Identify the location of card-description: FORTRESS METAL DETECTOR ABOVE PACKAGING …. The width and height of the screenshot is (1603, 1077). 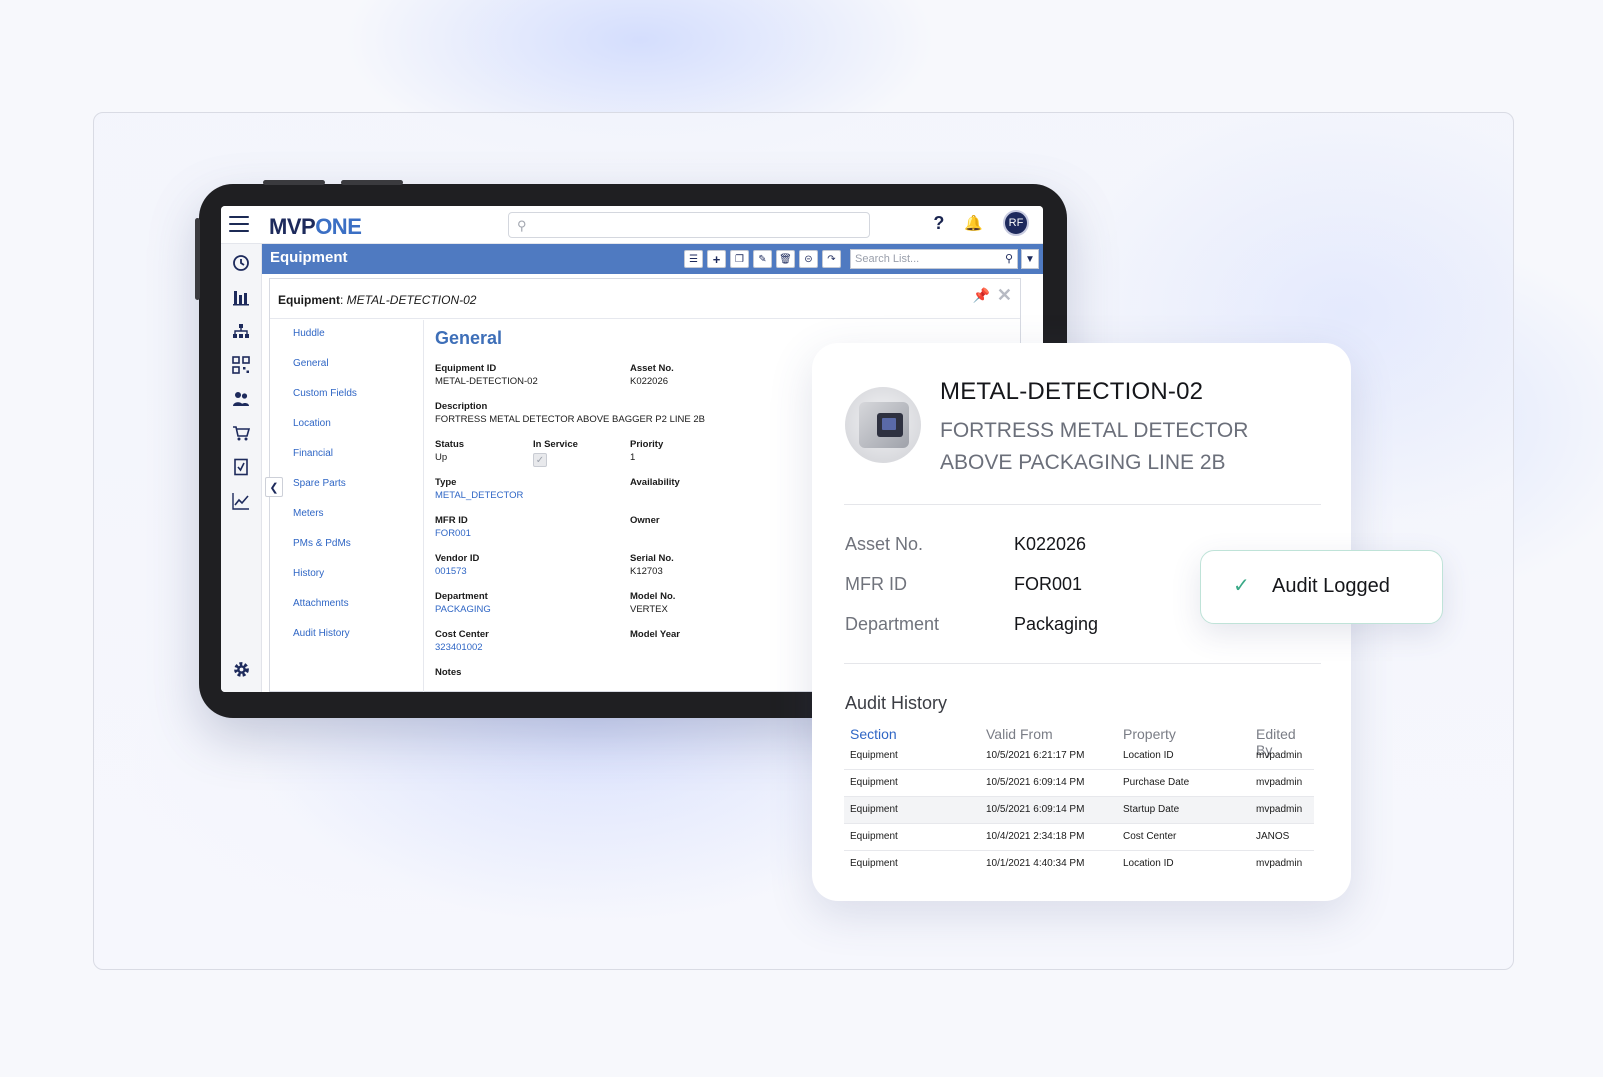
(1094, 446).